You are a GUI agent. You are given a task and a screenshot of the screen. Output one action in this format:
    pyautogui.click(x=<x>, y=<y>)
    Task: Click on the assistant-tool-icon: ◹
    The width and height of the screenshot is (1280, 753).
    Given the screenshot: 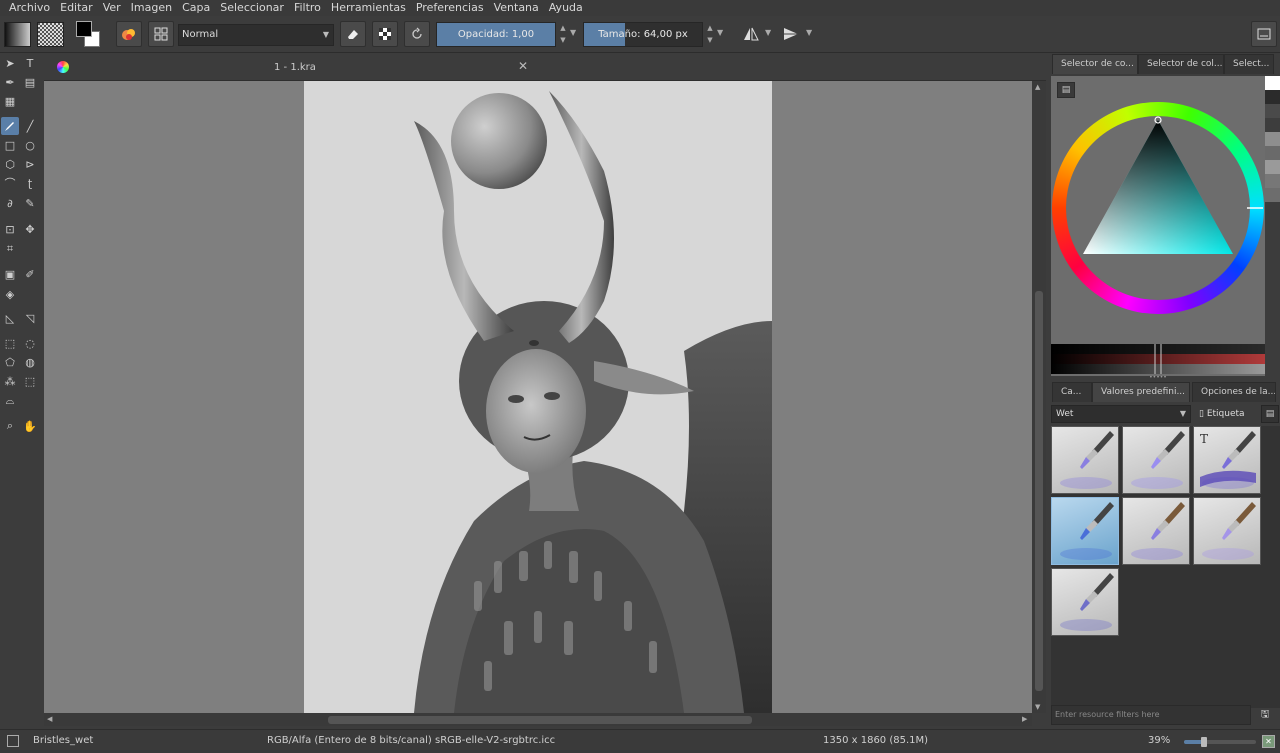 What is the action you would take?
    pyautogui.click(x=30, y=318)
    